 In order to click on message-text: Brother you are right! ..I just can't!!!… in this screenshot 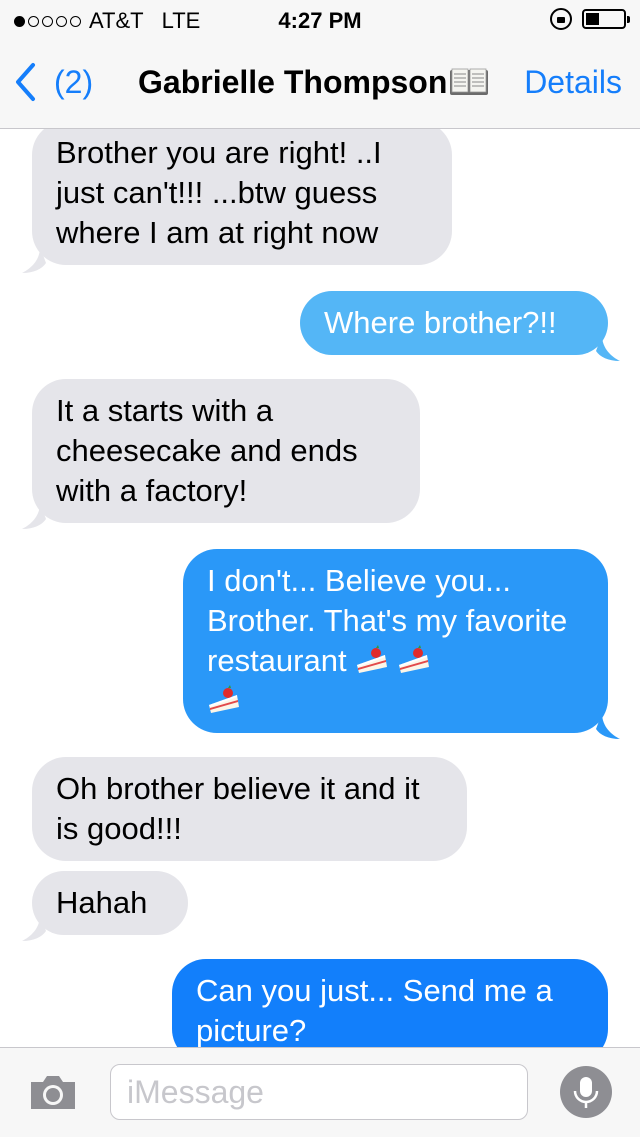, I will do `click(219, 192)`.